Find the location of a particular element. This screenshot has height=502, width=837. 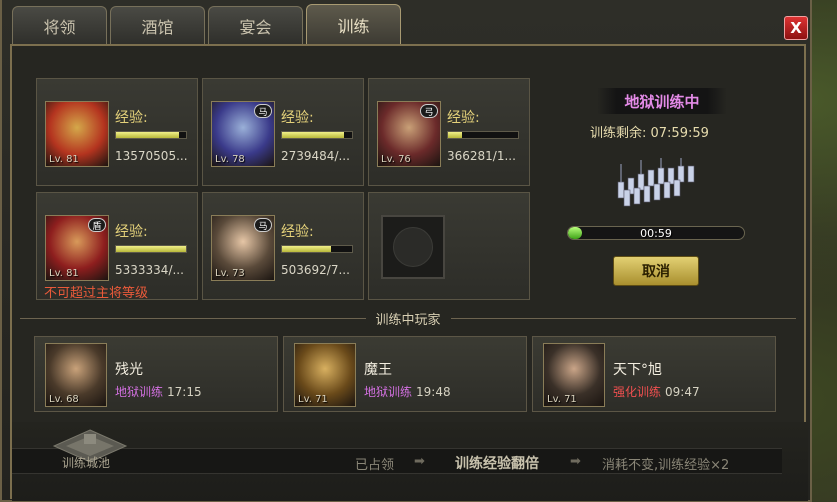

troops-icon is located at coordinates (656, 182).